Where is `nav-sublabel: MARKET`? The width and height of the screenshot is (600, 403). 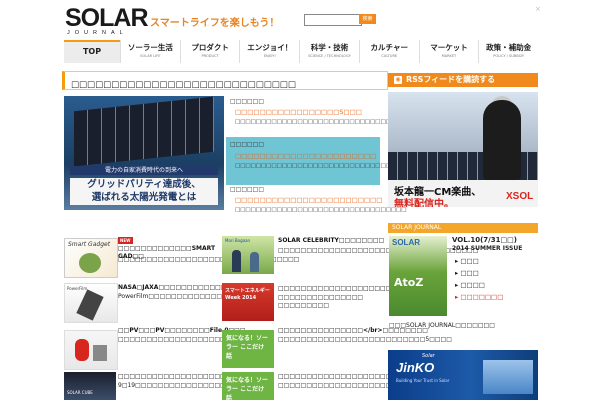
nav-sublabel: MARKET is located at coordinates (449, 56).